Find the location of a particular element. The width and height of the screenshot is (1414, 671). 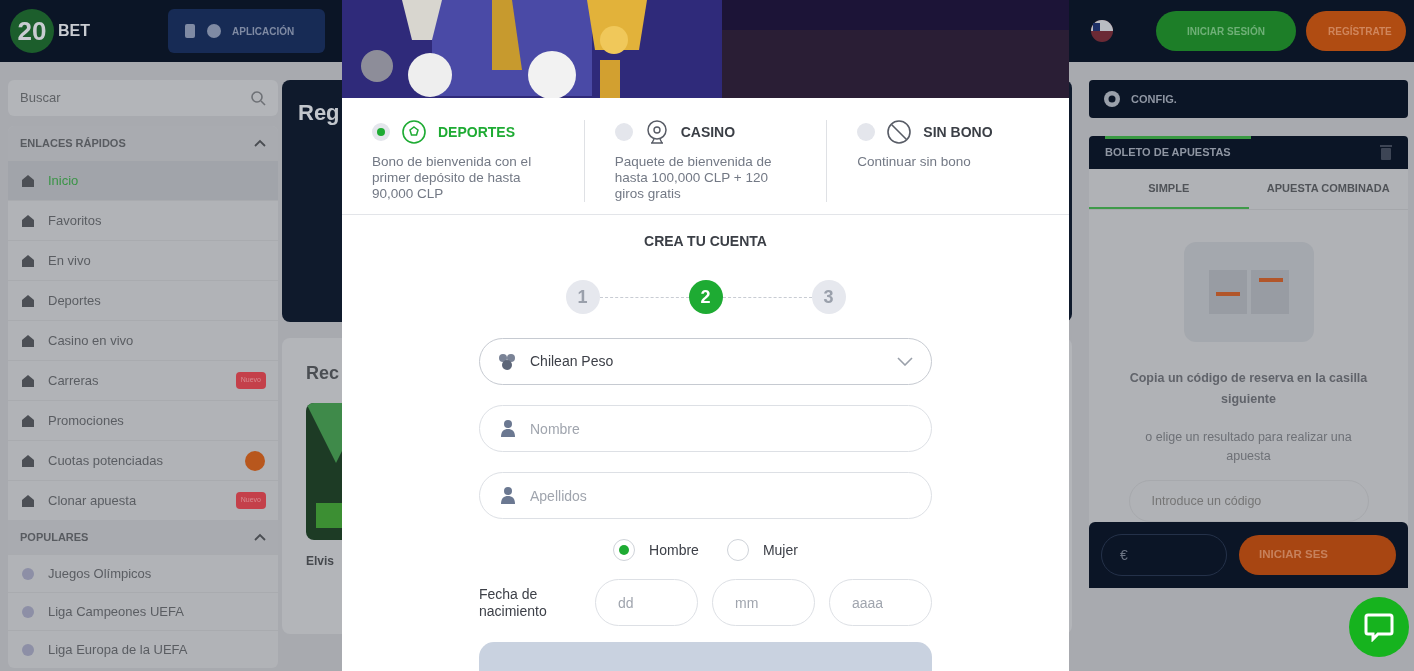

section-title: POPULARES is located at coordinates (54, 537).